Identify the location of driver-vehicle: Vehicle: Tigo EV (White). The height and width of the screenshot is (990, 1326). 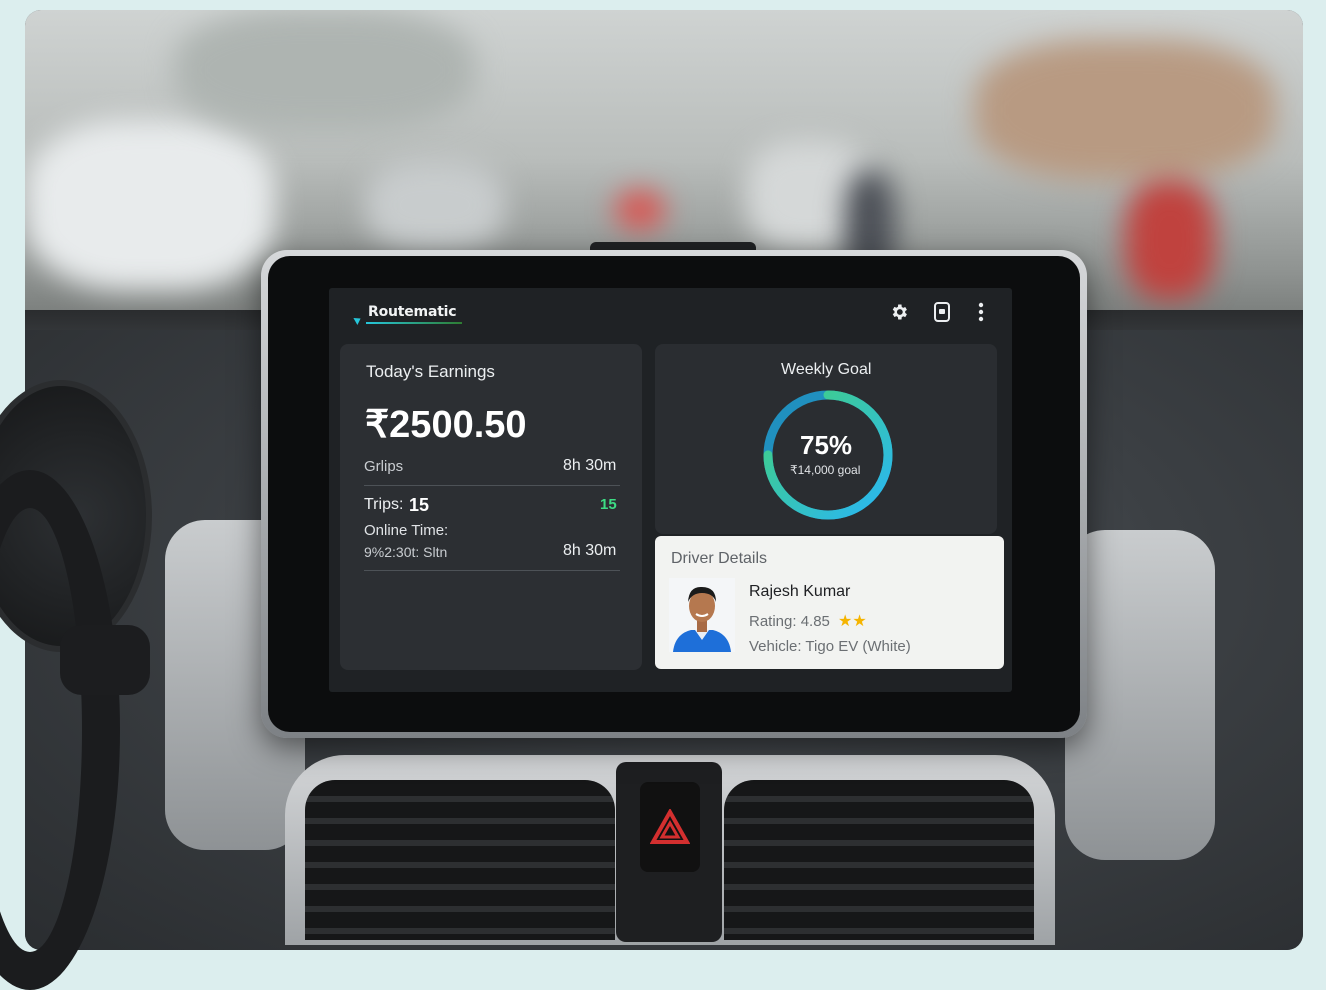
(830, 646).